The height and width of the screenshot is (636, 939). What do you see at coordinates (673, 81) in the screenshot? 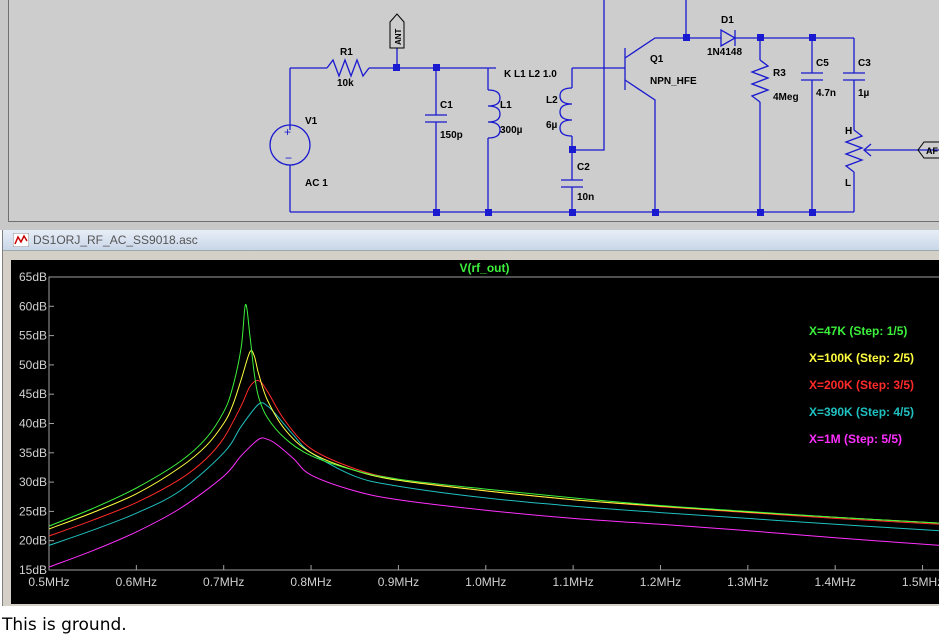
I see `q1-value: NPN_HFE` at bounding box center [673, 81].